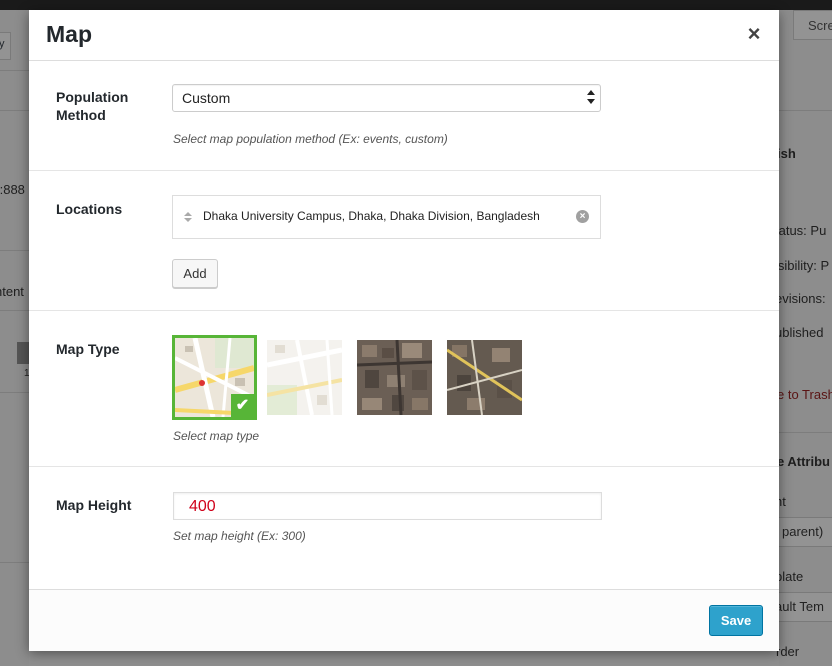 The height and width of the screenshot is (666, 832). What do you see at coordinates (754, 34) in the screenshot?
I see `close-button: ×` at bounding box center [754, 34].